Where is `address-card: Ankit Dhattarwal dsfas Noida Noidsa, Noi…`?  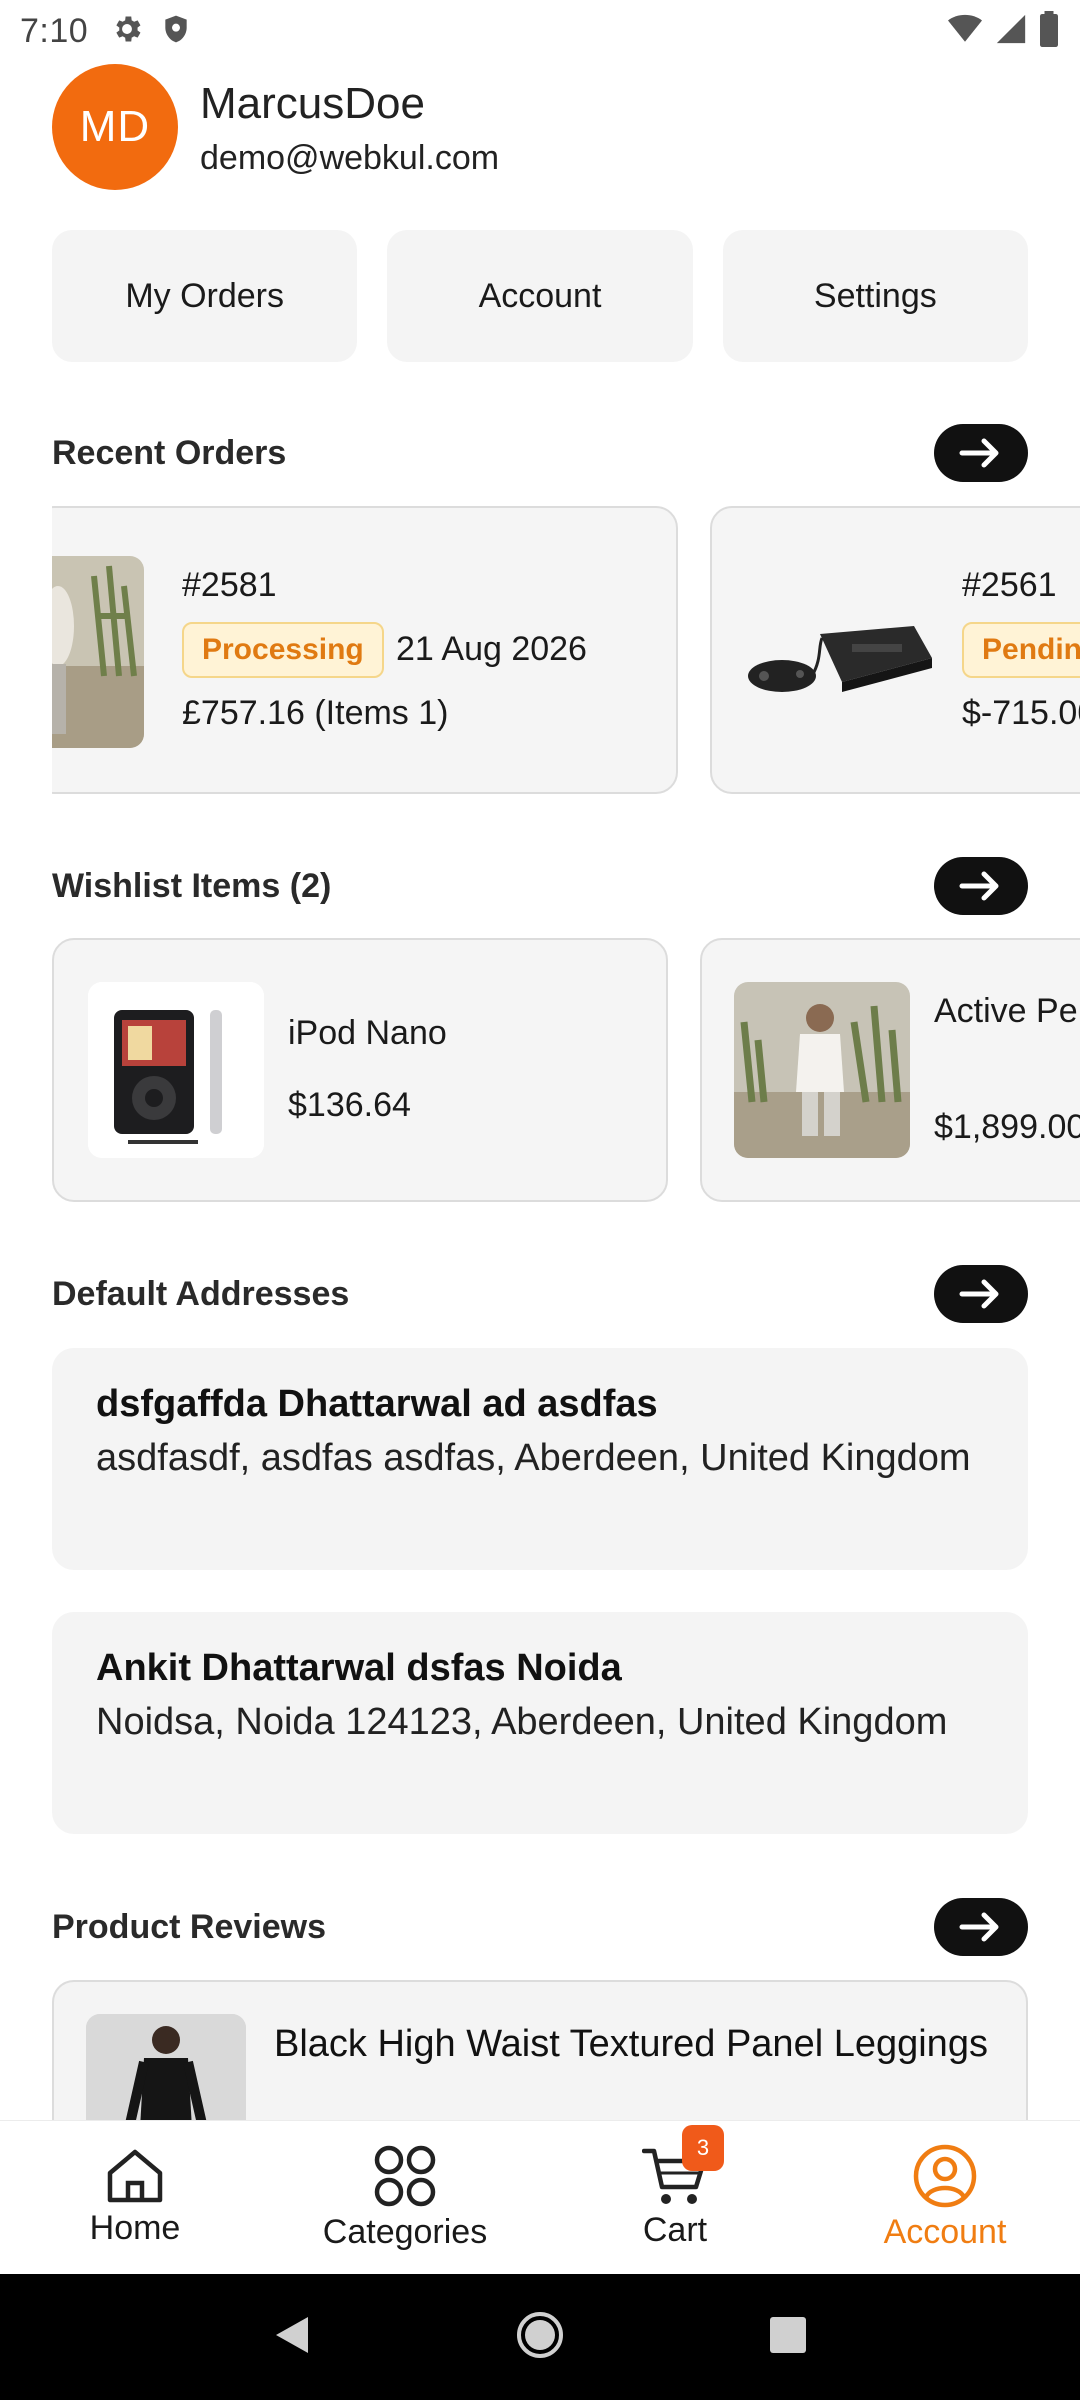 address-card: Ankit Dhattarwal dsfas Noida Noidsa, Noi… is located at coordinates (540, 1723).